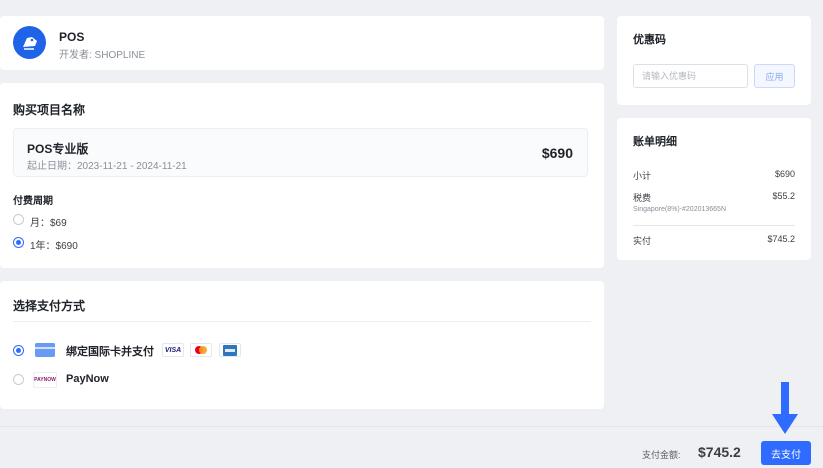 This screenshot has width=823, height=468. I want to click on paynow-icon: PAYNOW, so click(45, 380).